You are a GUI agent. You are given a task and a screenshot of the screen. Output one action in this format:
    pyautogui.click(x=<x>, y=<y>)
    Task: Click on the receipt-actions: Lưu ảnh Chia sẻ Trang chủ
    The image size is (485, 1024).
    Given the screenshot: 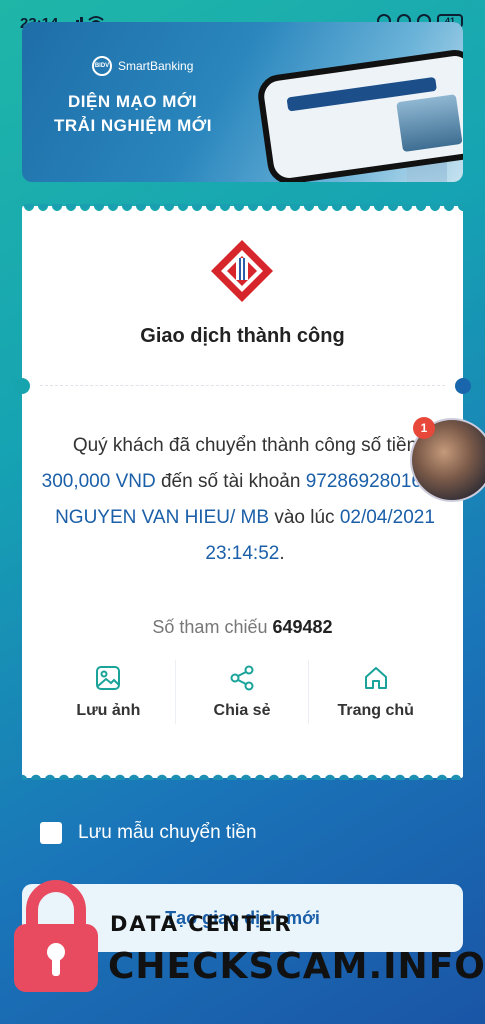 What is the action you would take?
    pyautogui.click(x=242, y=692)
    